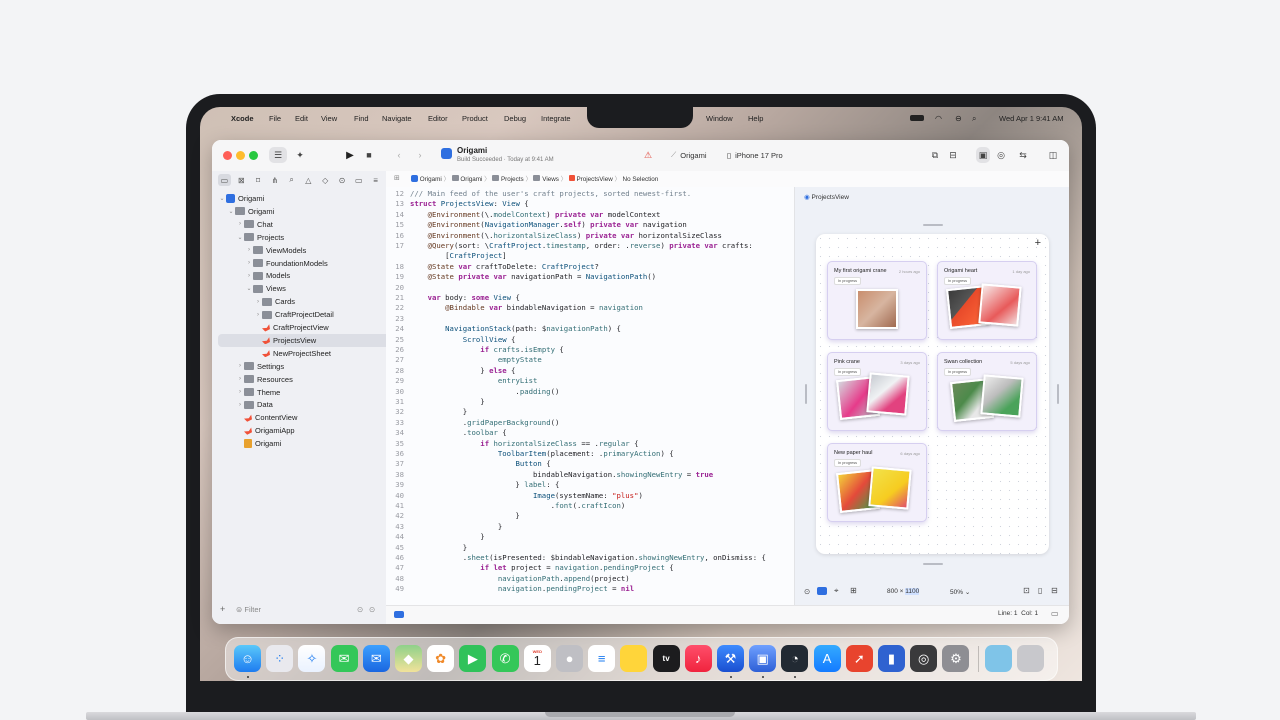 Image resolution: width=1280 pixels, height=720 pixels. What do you see at coordinates (431, 179) in the screenshot?
I see `breadcrumb-item: Origami` at bounding box center [431, 179].